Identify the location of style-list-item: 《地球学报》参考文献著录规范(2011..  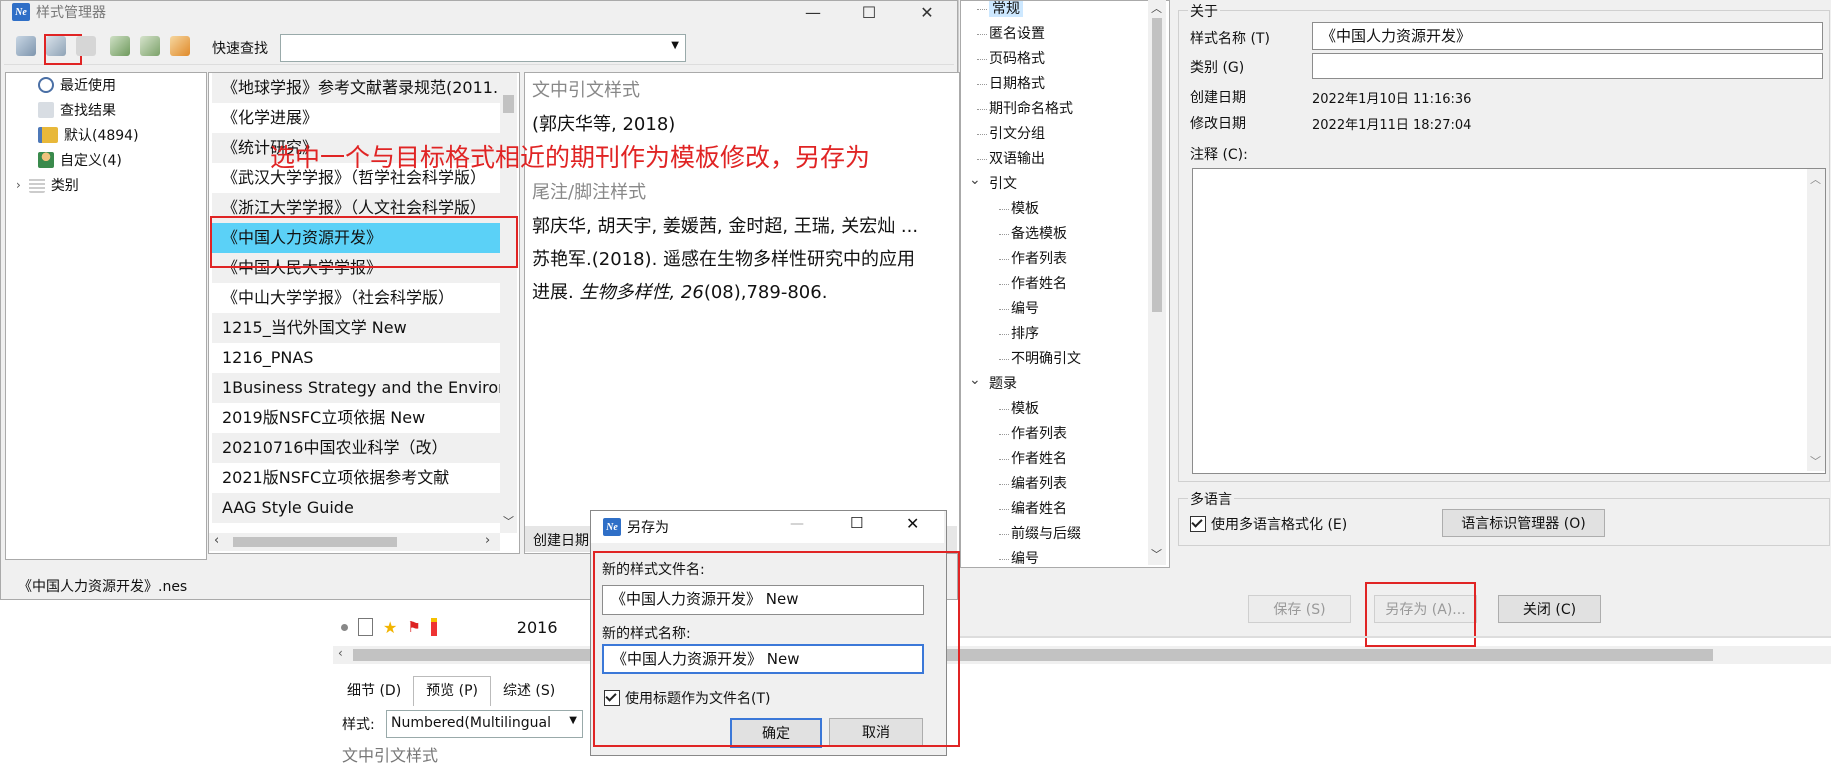
(362, 88).